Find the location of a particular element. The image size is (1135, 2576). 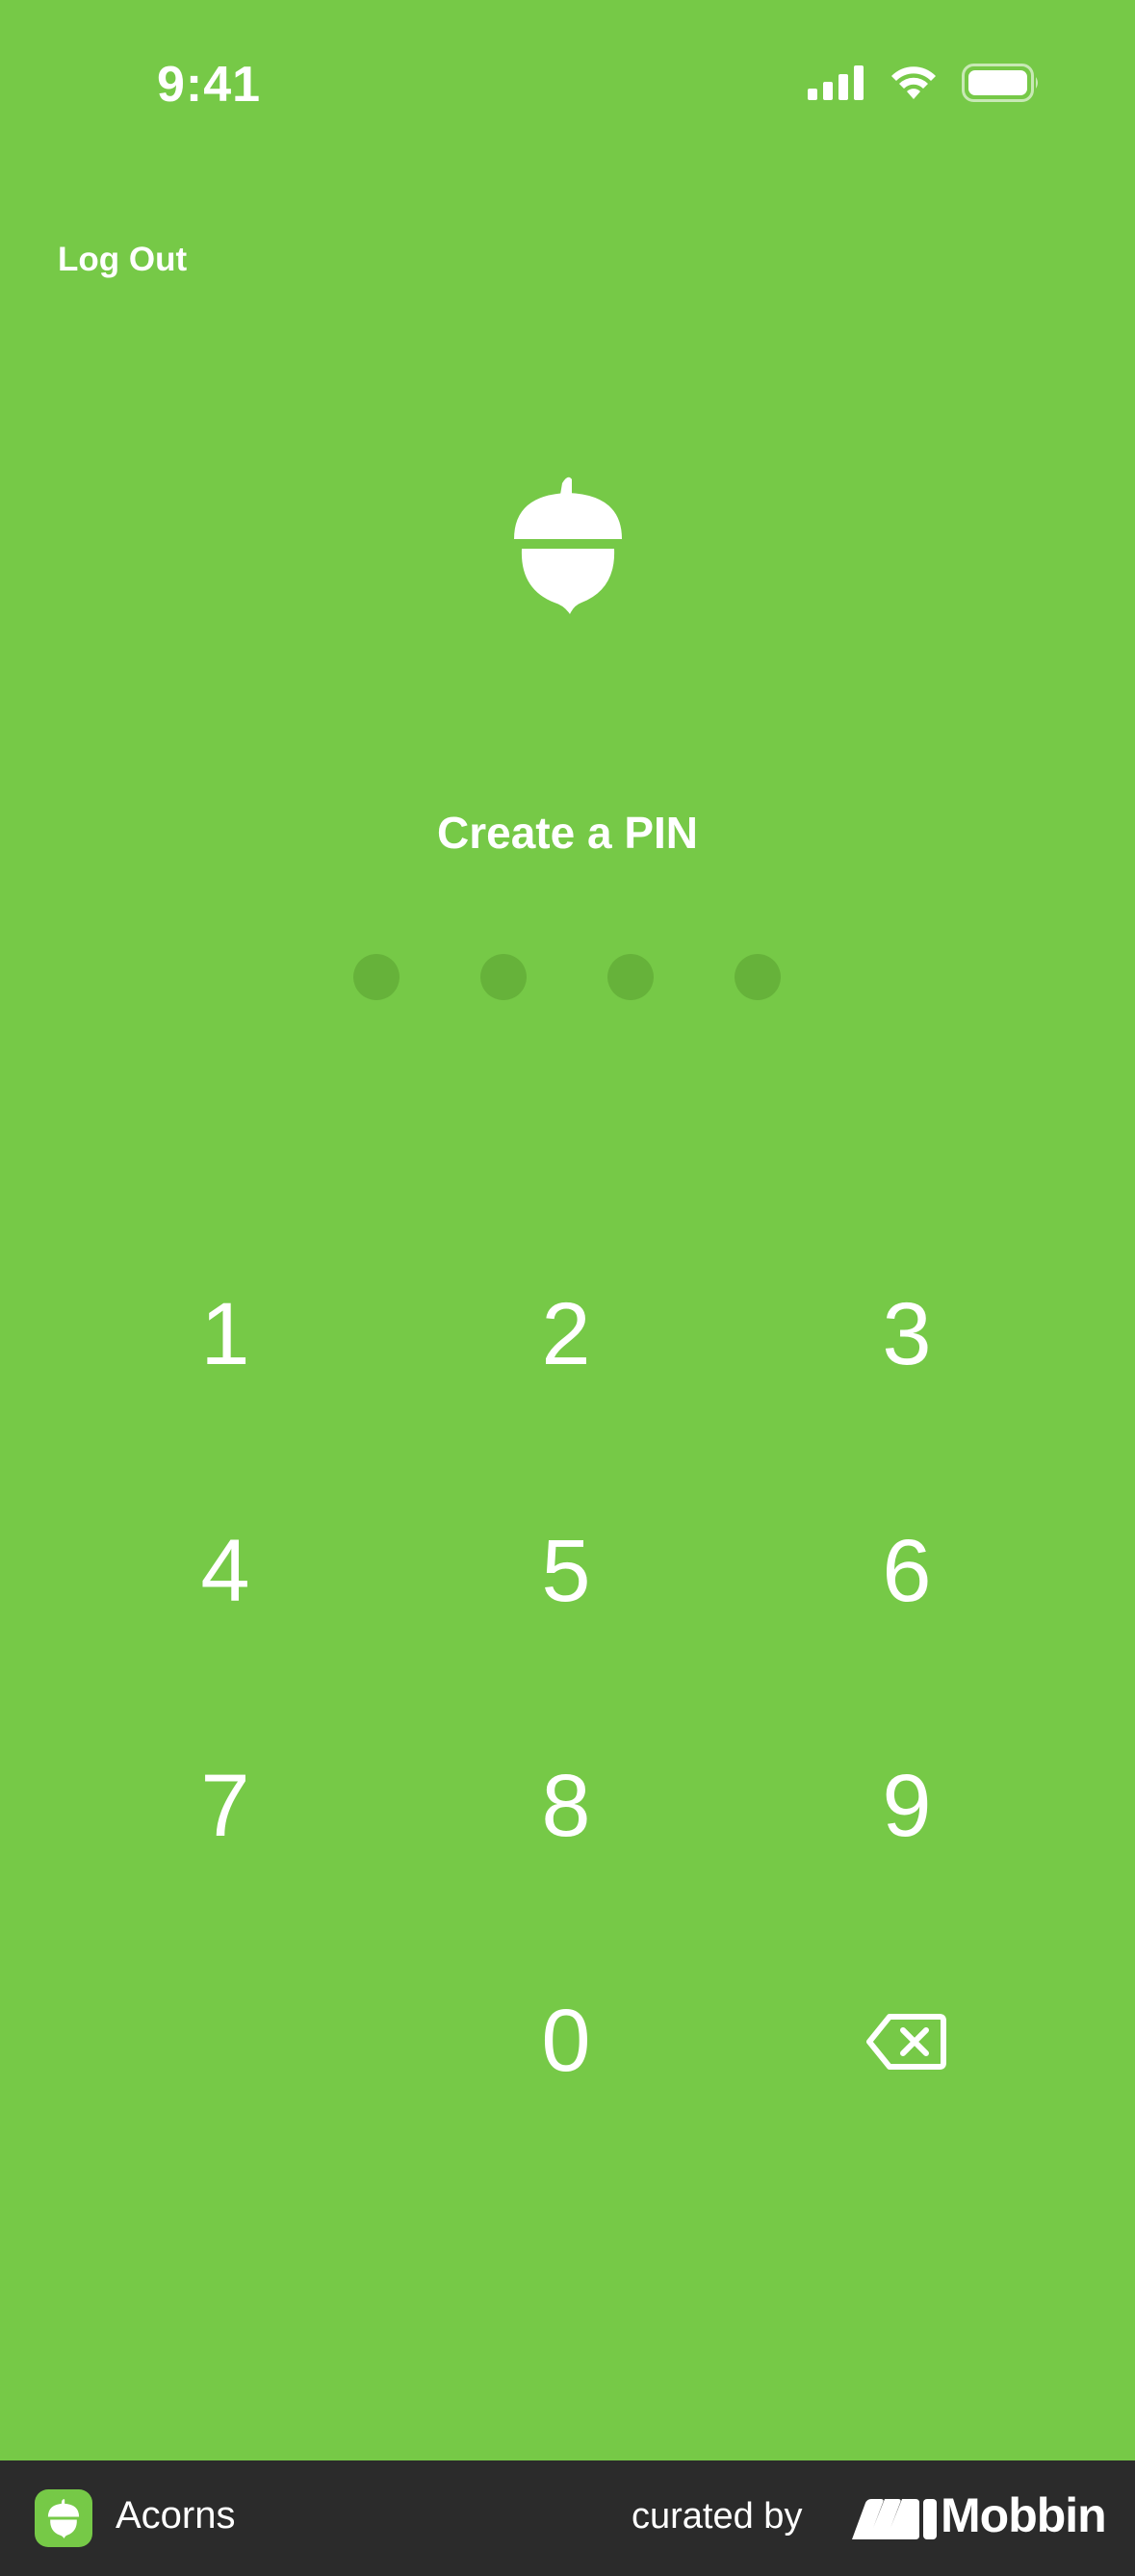

key-3: 3 is located at coordinates (907, 1334).